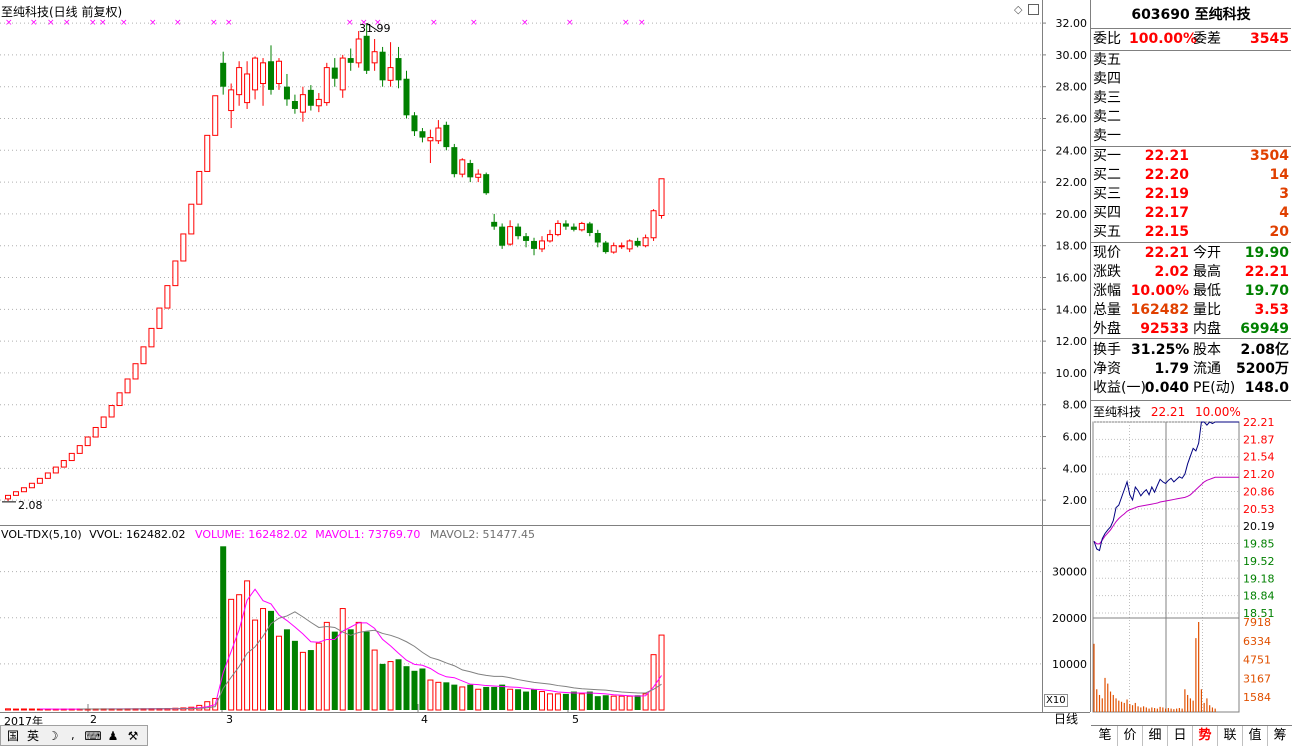 Image resolution: width=1292 pixels, height=747 pixels. What do you see at coordinates (1166, 194) in the screenshot?
I see `bid-price: 22.19` at bounding box center [1166, 194].